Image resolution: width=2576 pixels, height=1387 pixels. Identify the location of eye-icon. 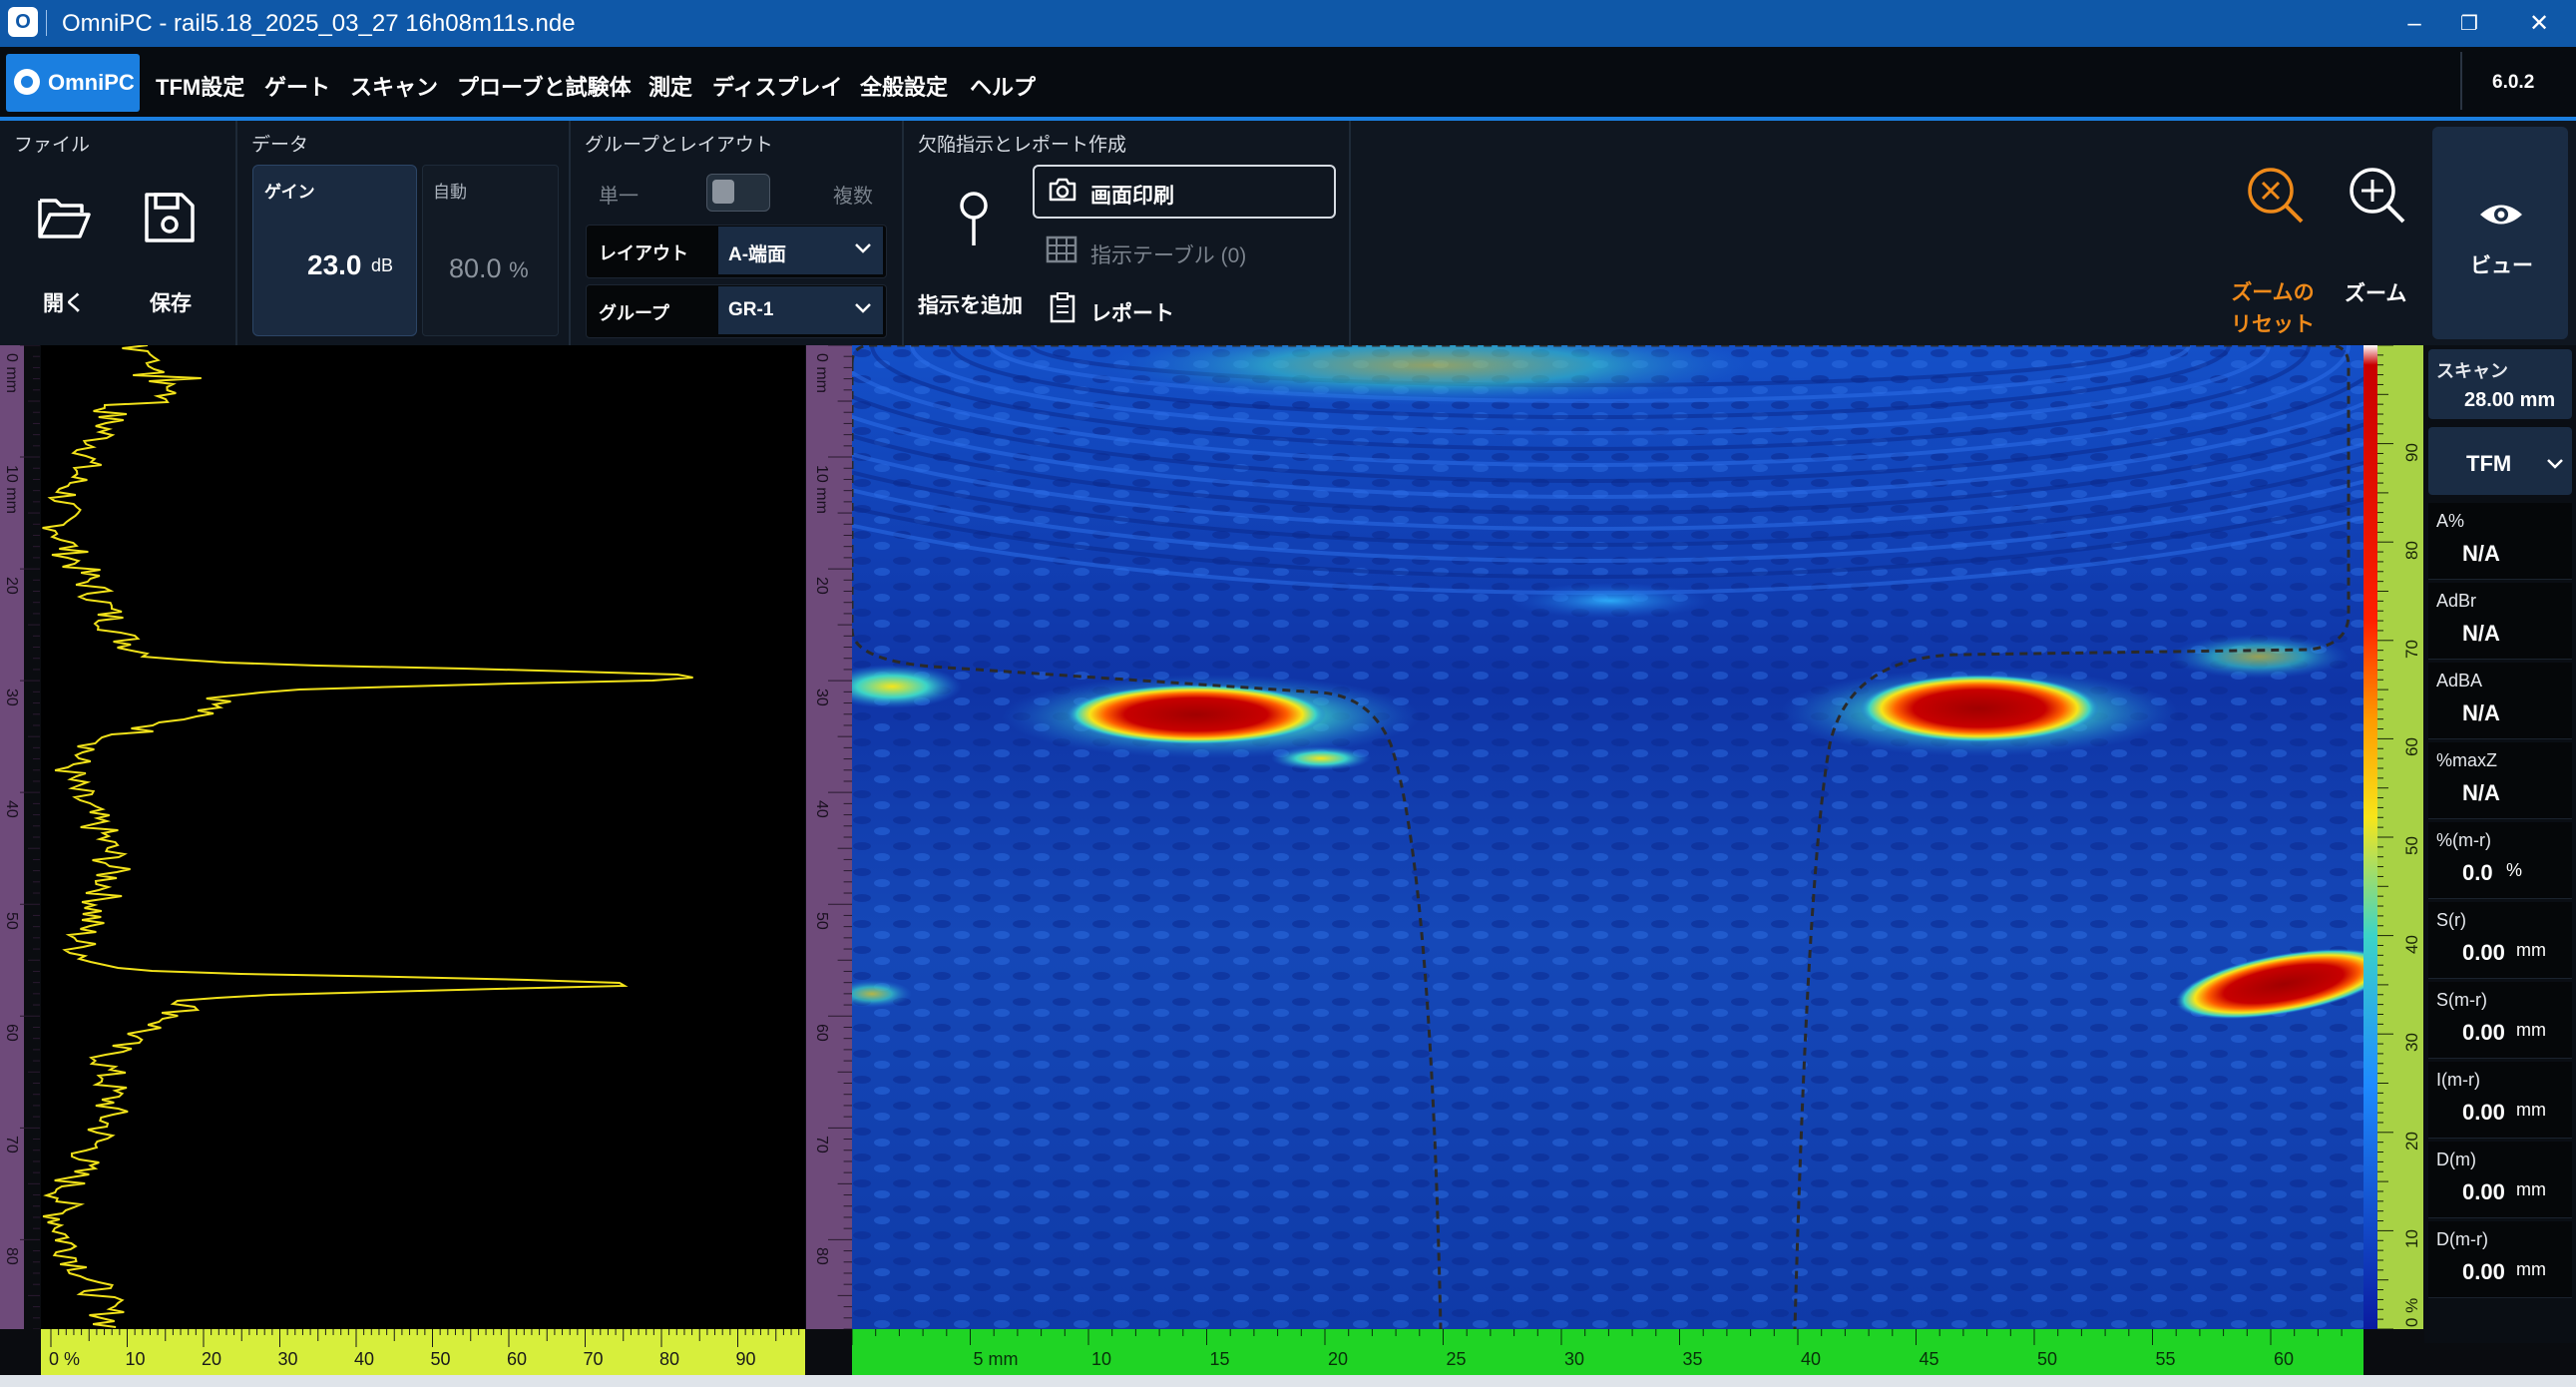
(2501, 215).